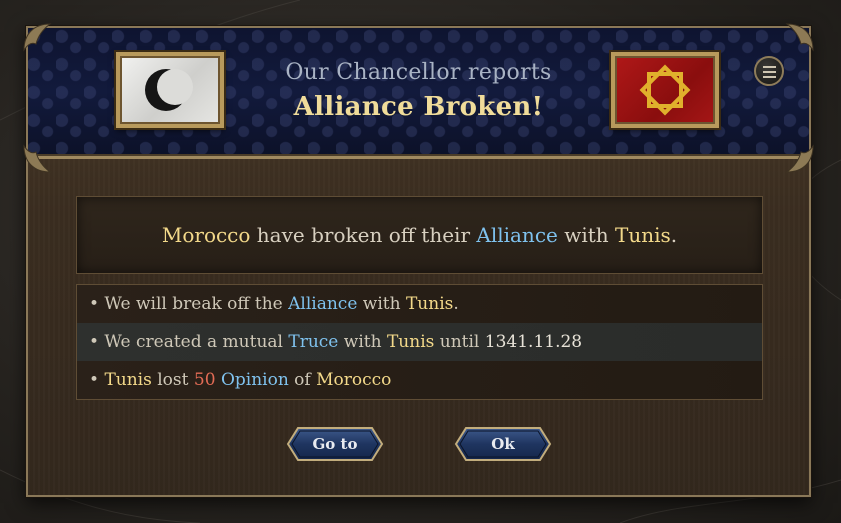 This screenshot has width=841, height=523. What do you see at coordinates (419, 380) in the screenshot?
I see `effect-row: • Tunis lost 50 Opinion of Morocco` at bounding box center [419, 380].